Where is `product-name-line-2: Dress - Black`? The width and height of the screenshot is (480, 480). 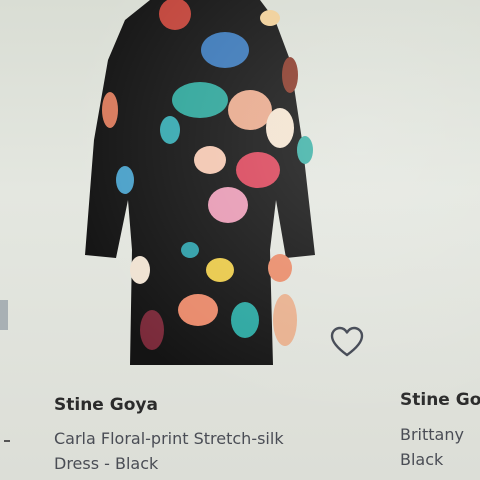
product-name-line-2: Dress - Black is located at coordinates (106, 463).